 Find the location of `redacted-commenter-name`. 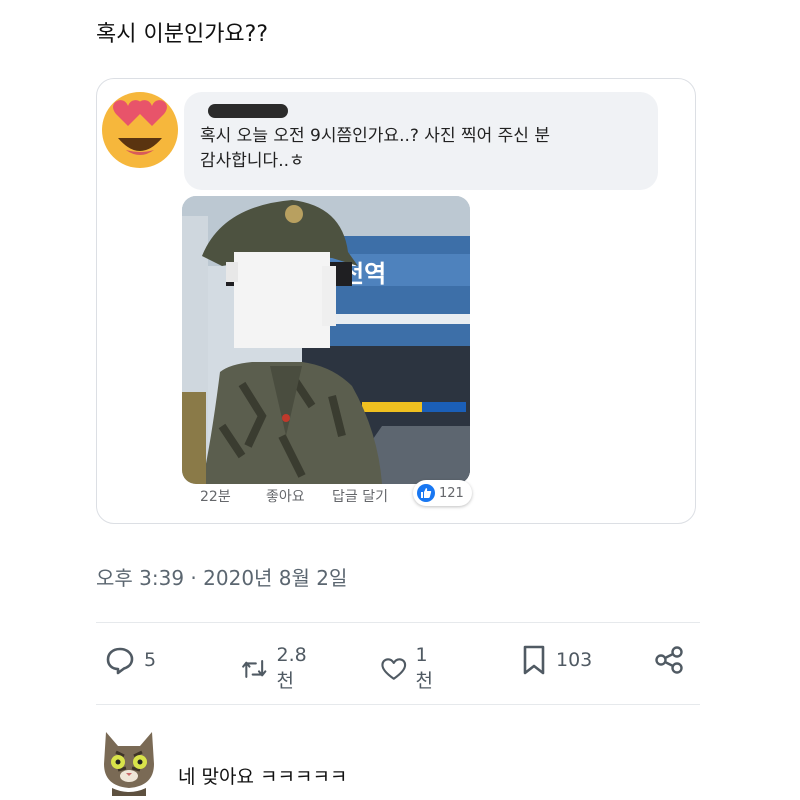

redacted-commenter-name is located at coordinates (248, 111).